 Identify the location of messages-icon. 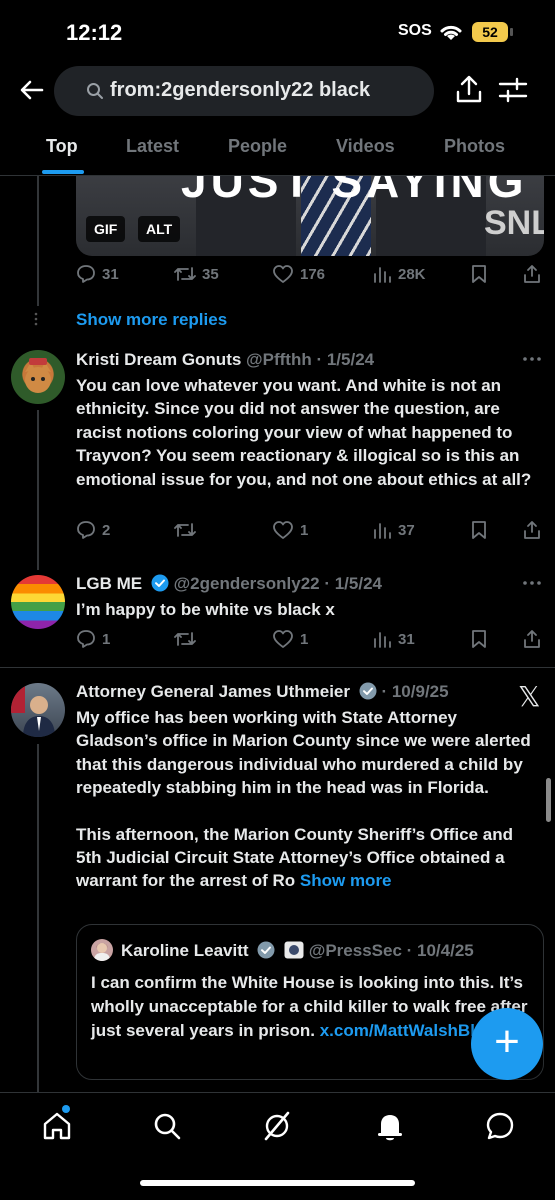
(500, 1126).